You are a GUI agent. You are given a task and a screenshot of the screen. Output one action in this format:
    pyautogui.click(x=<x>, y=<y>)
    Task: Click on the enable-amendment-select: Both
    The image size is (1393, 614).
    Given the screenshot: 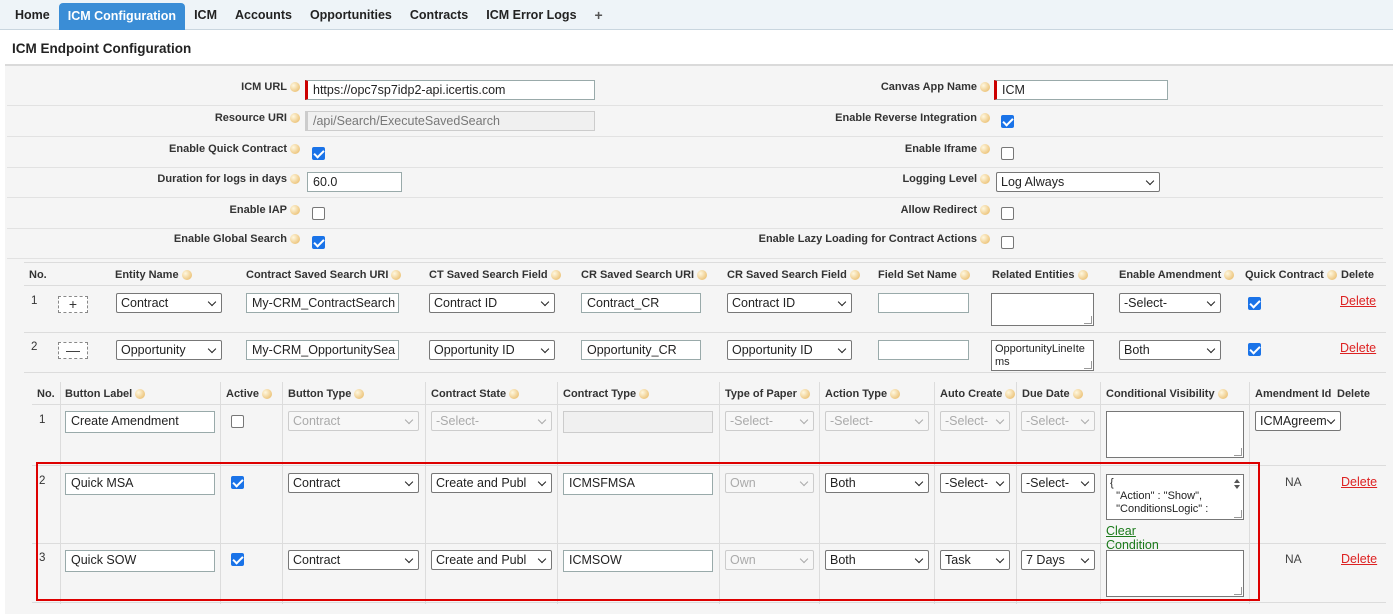 What is the action you would take?
    pyautogui.click(x=1170, y=350)
    